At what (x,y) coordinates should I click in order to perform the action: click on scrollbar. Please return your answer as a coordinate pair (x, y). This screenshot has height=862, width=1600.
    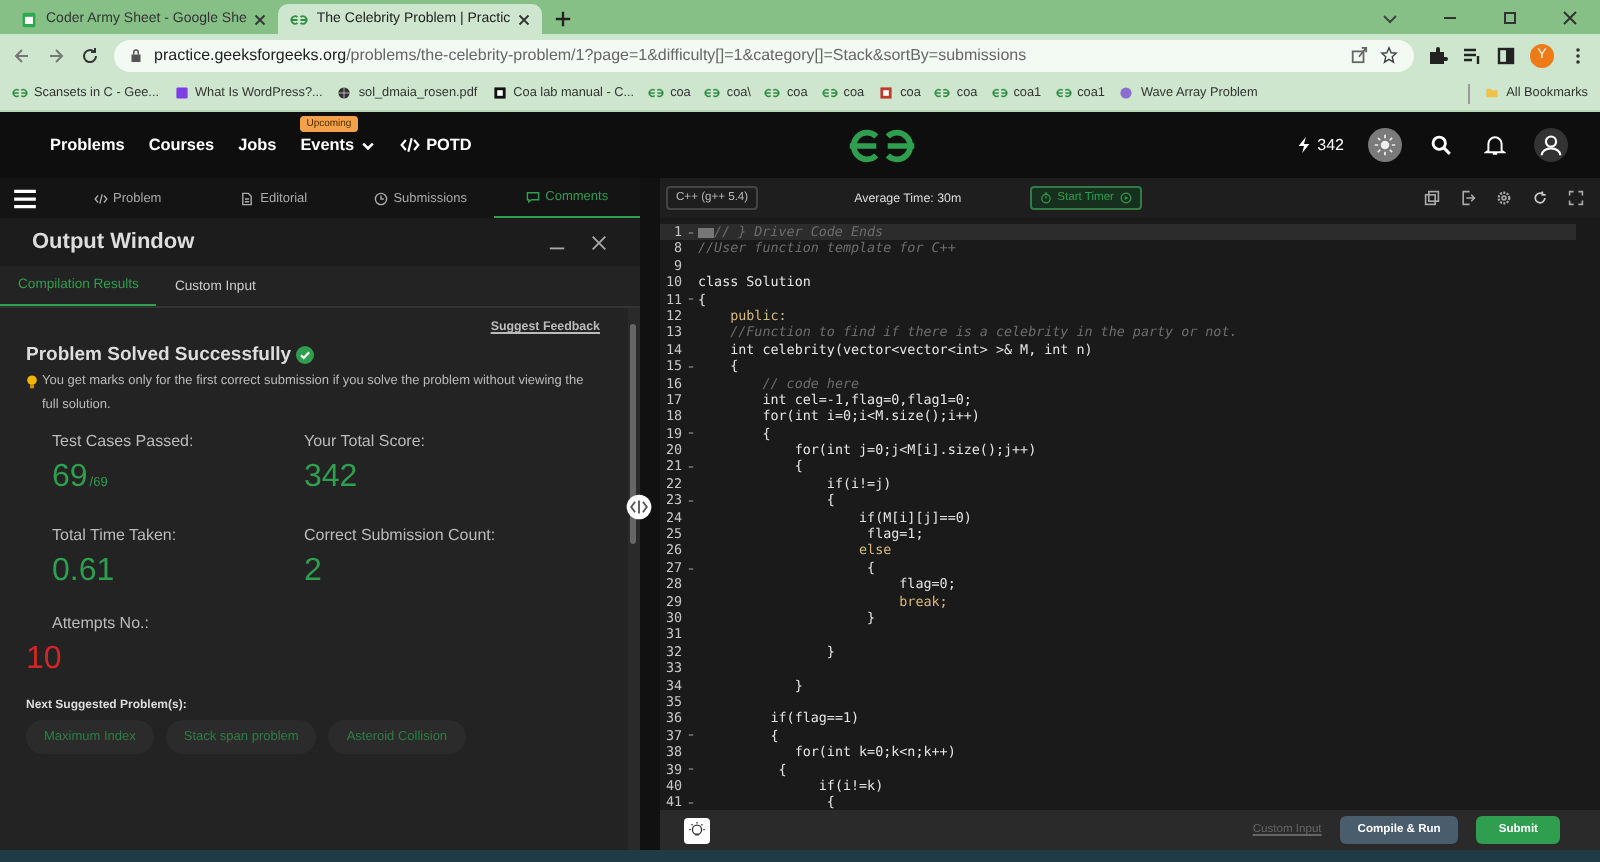
    Looking at the image, I should click on (634, 579).